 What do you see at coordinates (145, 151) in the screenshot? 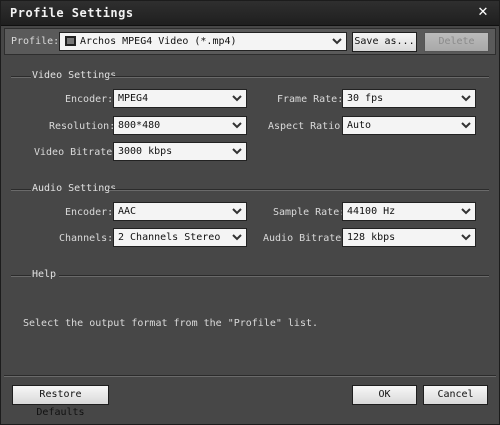
I see `video-bitrate-value: 3000 kbps` at bounding box center [145, 151].